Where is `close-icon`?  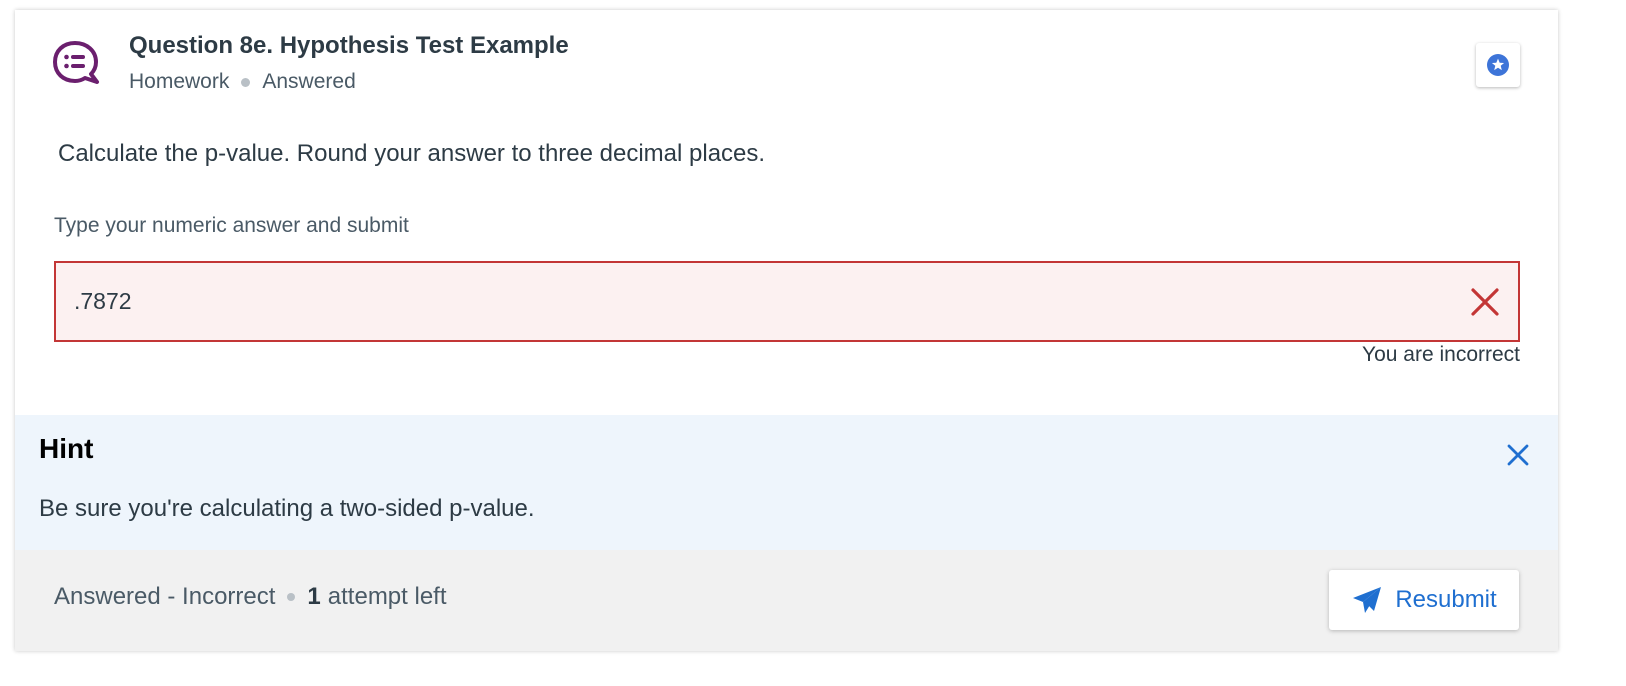 close-icon is located at coordinates (1518, 455).